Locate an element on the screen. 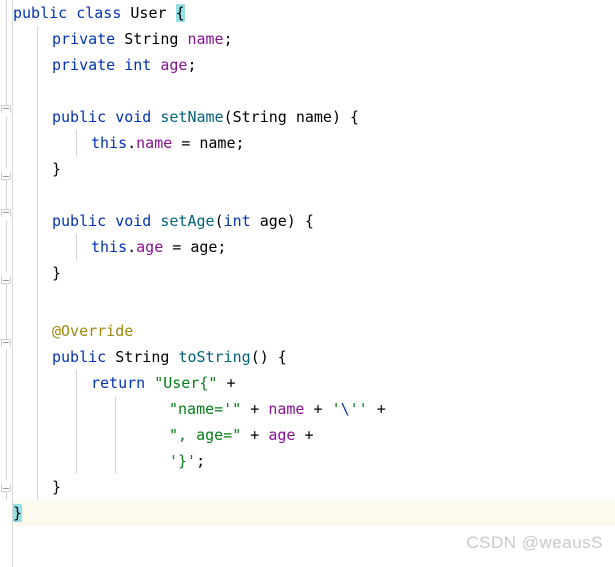 The image size is (615, 567). code-token-str: ", age=" is located at coordinates (205, 435).